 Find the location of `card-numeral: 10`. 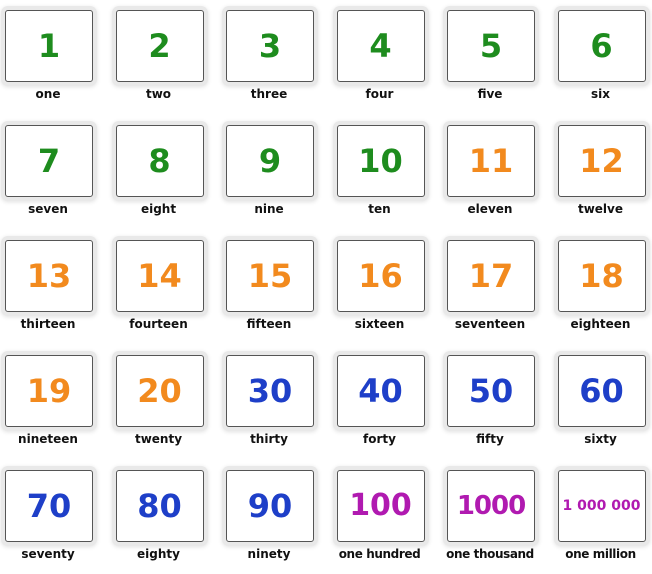

card-numeral: 10 is located at coordinates (380, 161).